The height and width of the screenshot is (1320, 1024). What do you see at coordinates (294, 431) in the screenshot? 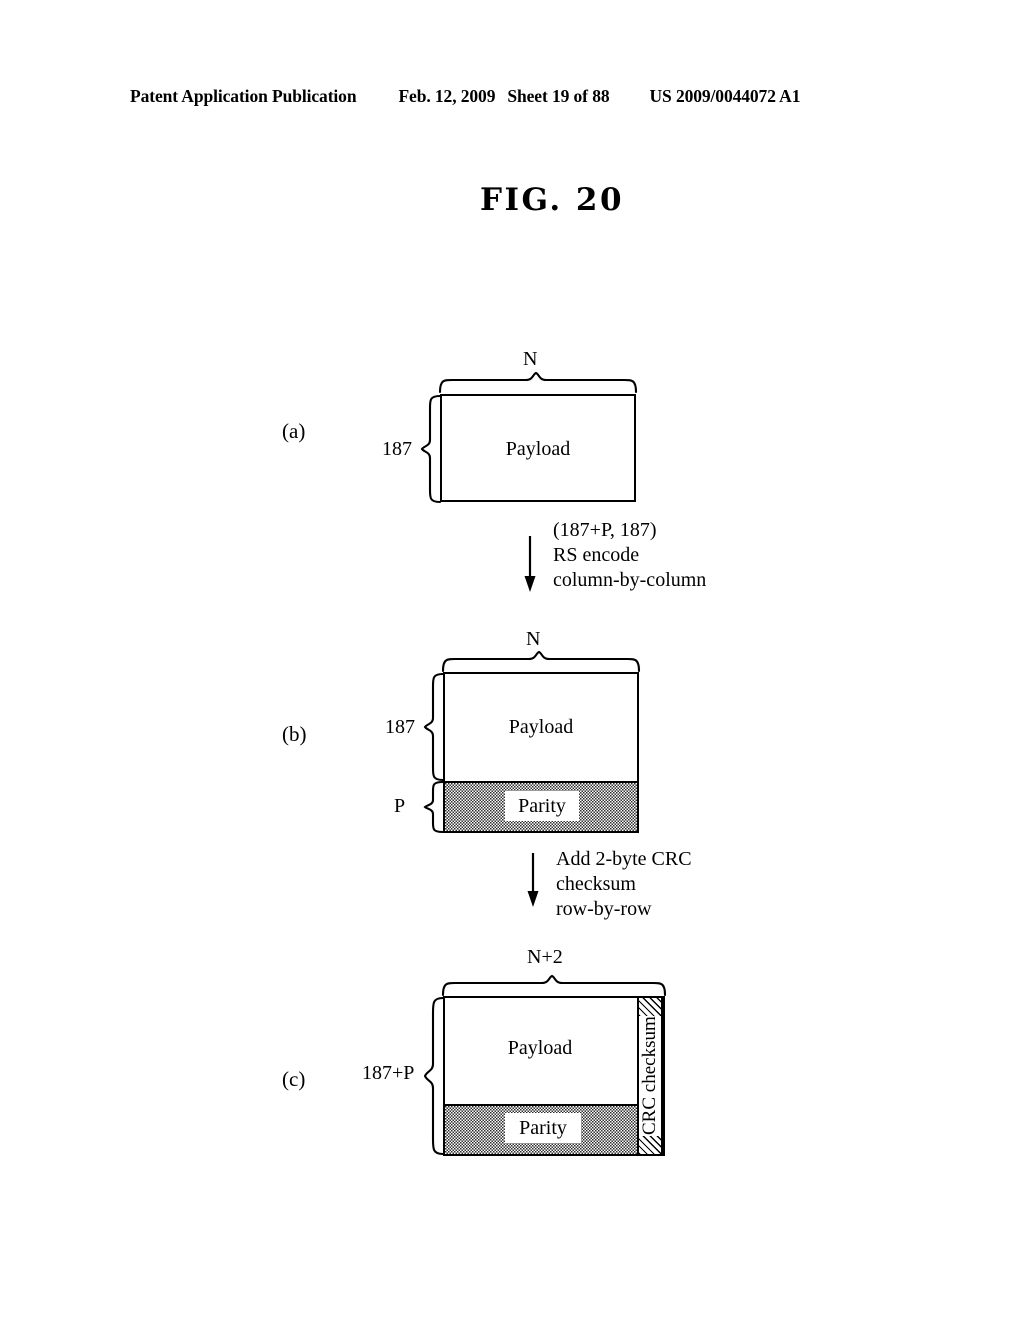
I see `panel-a-letter: (a)` at bounding box center [294, 431].